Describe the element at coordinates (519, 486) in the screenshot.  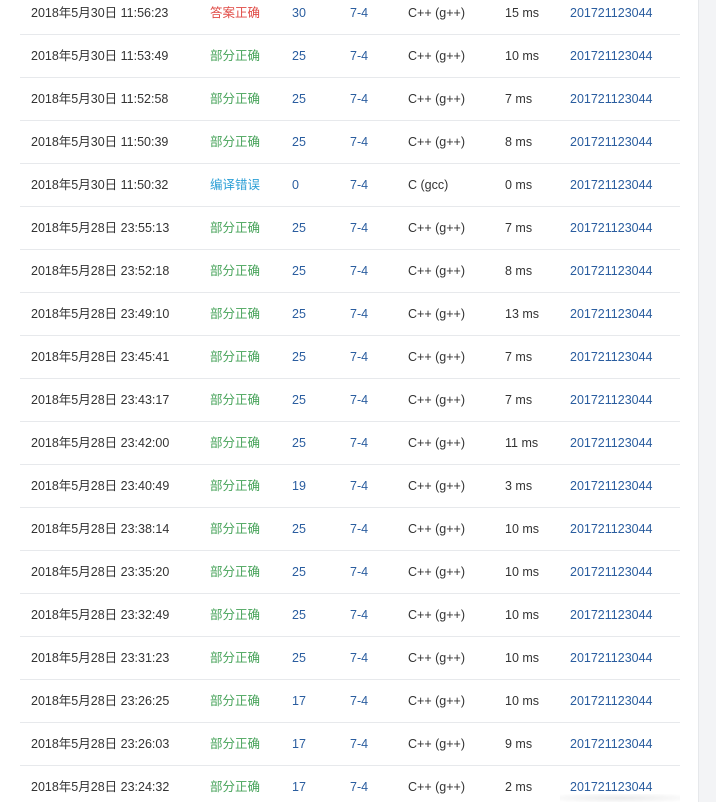
I see `time-used: 3 ms` at that location.